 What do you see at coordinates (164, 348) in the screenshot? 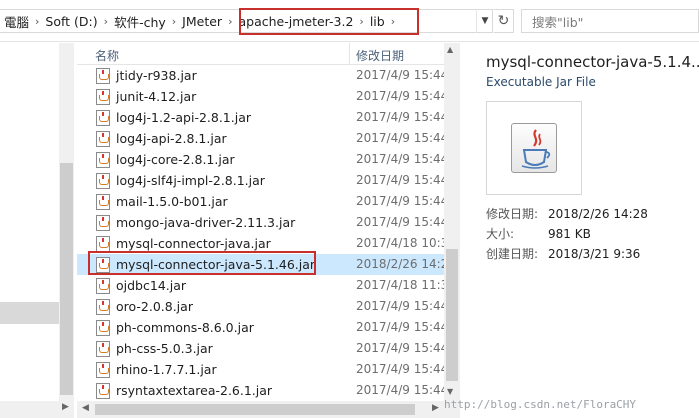
I see `file-name: ph-css-5.0.3.jar` at bounding box center [164, 348].